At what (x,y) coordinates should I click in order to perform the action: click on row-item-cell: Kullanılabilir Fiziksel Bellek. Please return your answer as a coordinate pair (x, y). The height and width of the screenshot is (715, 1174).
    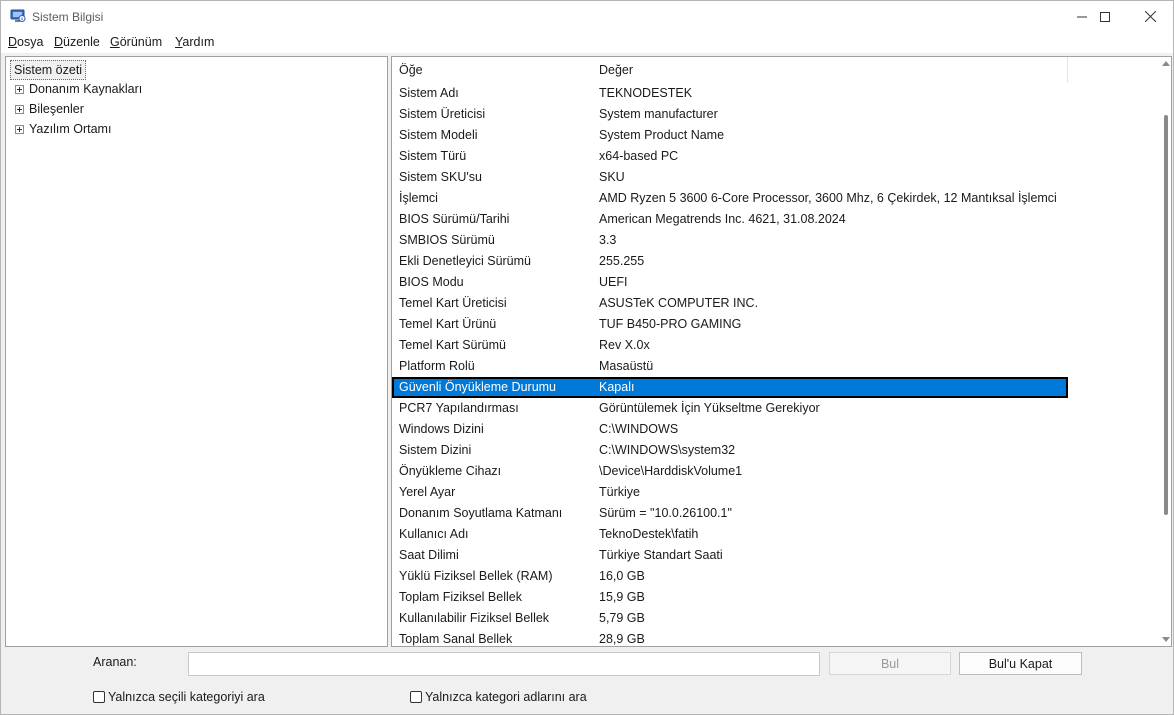
    Looking at the image, I should click on (474, 618).